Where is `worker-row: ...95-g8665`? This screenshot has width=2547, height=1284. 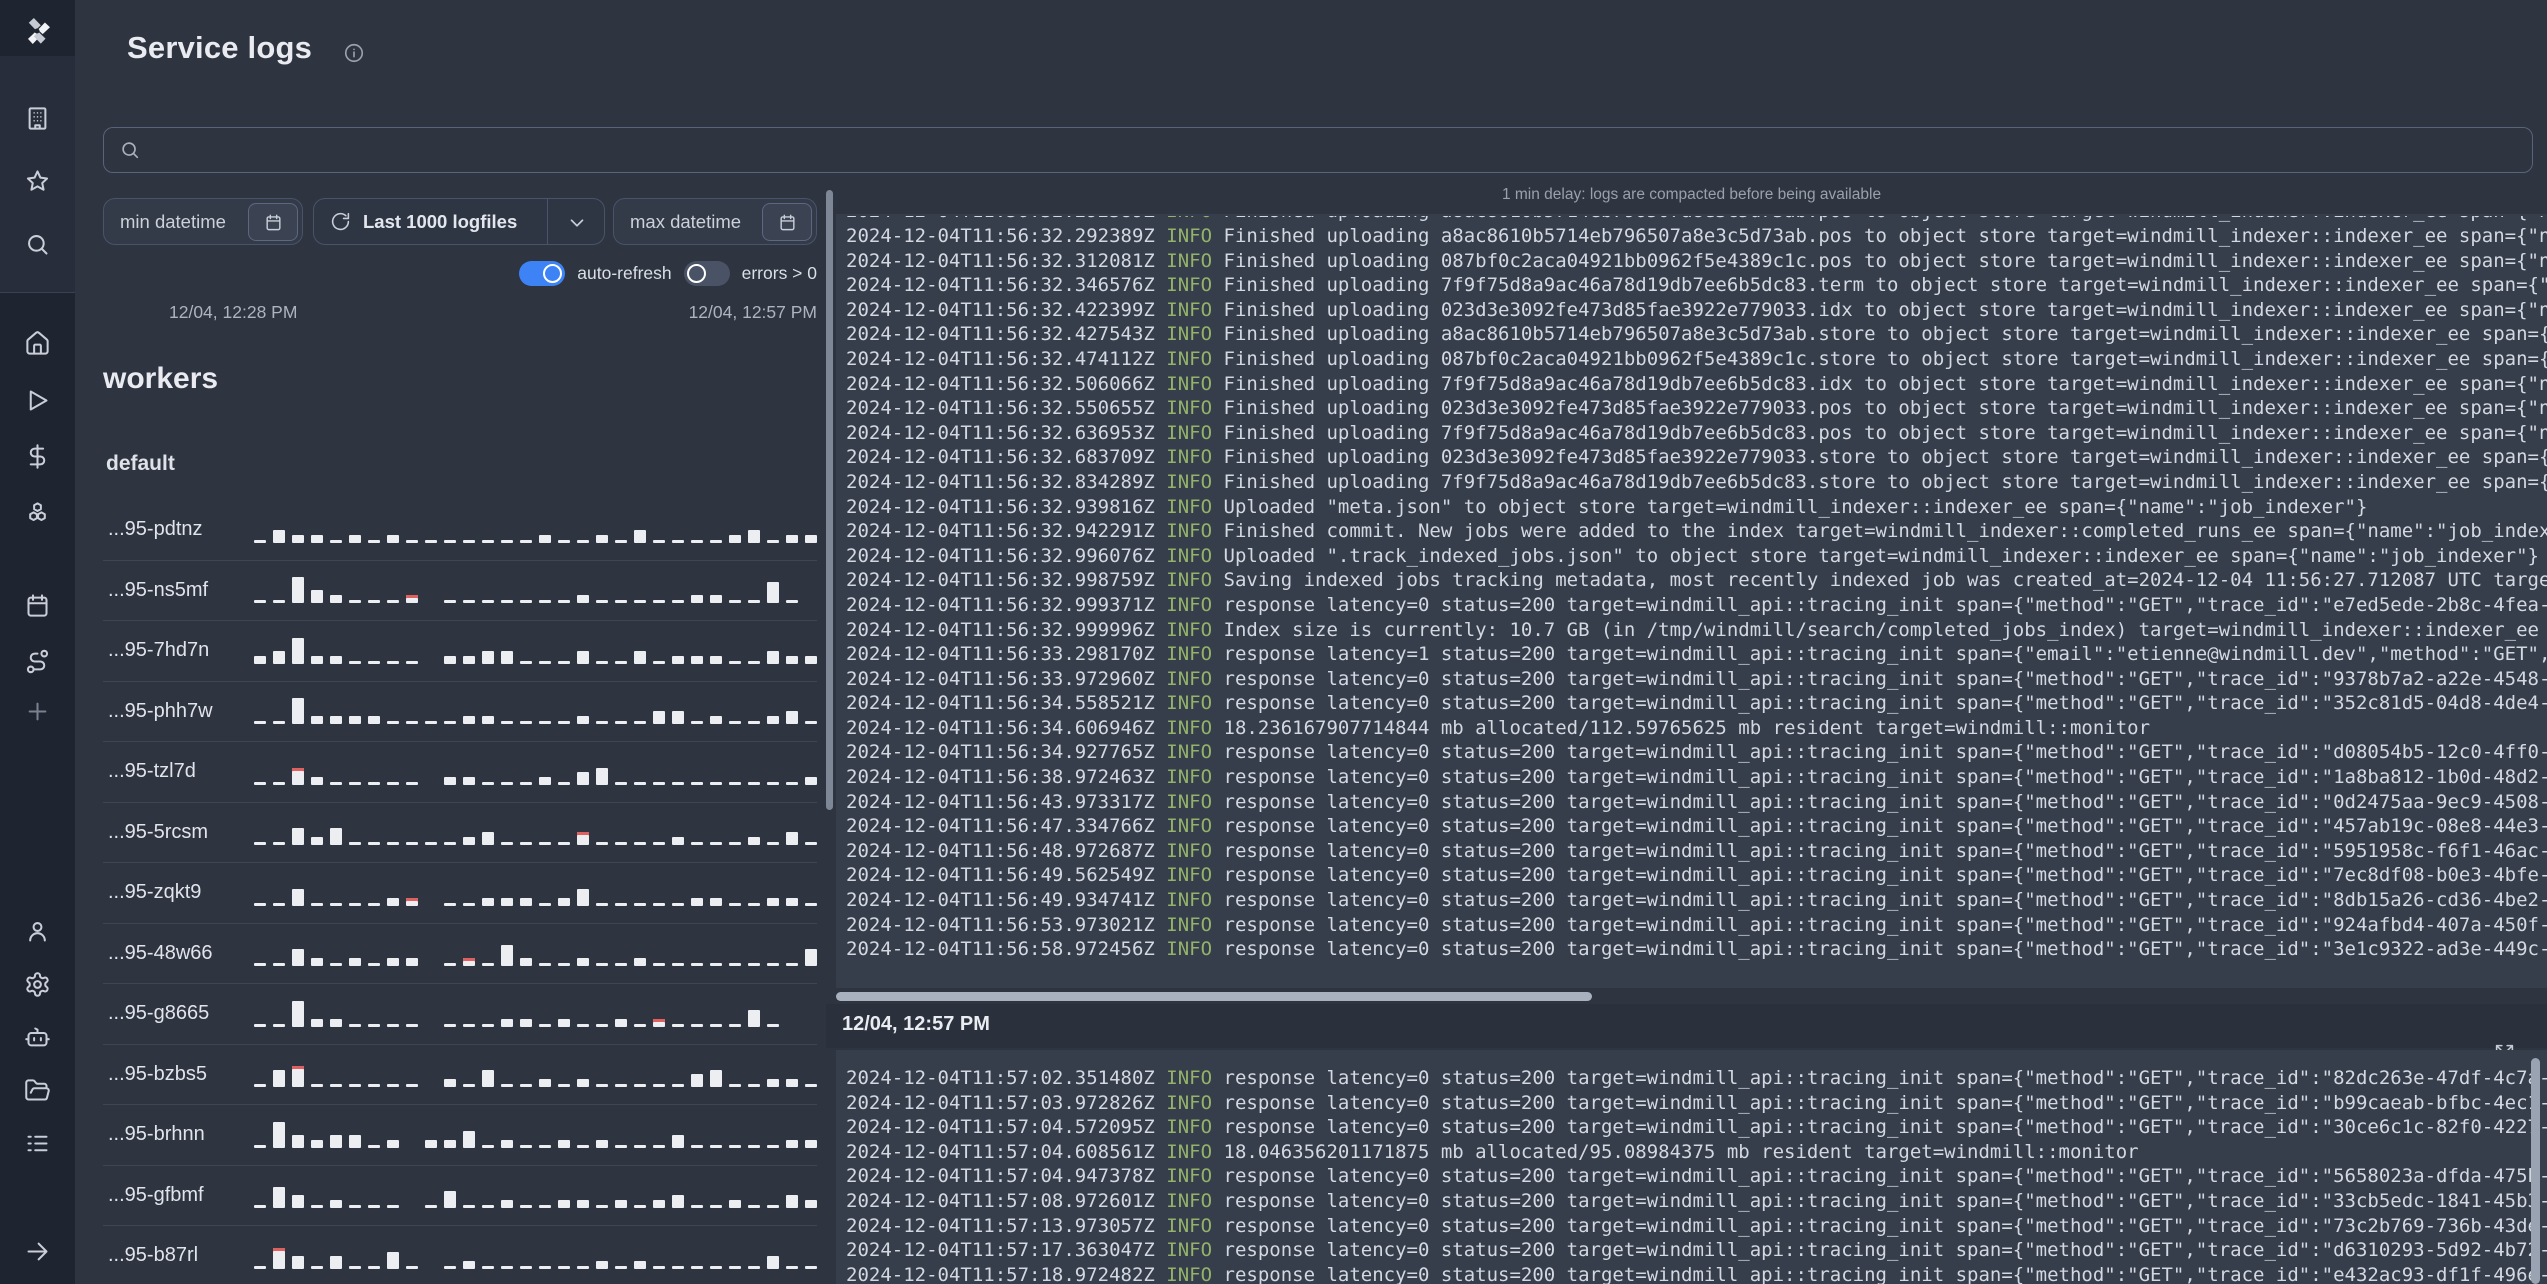
worker-row: ...95-g8665 is located at coordinates (460, 1014).